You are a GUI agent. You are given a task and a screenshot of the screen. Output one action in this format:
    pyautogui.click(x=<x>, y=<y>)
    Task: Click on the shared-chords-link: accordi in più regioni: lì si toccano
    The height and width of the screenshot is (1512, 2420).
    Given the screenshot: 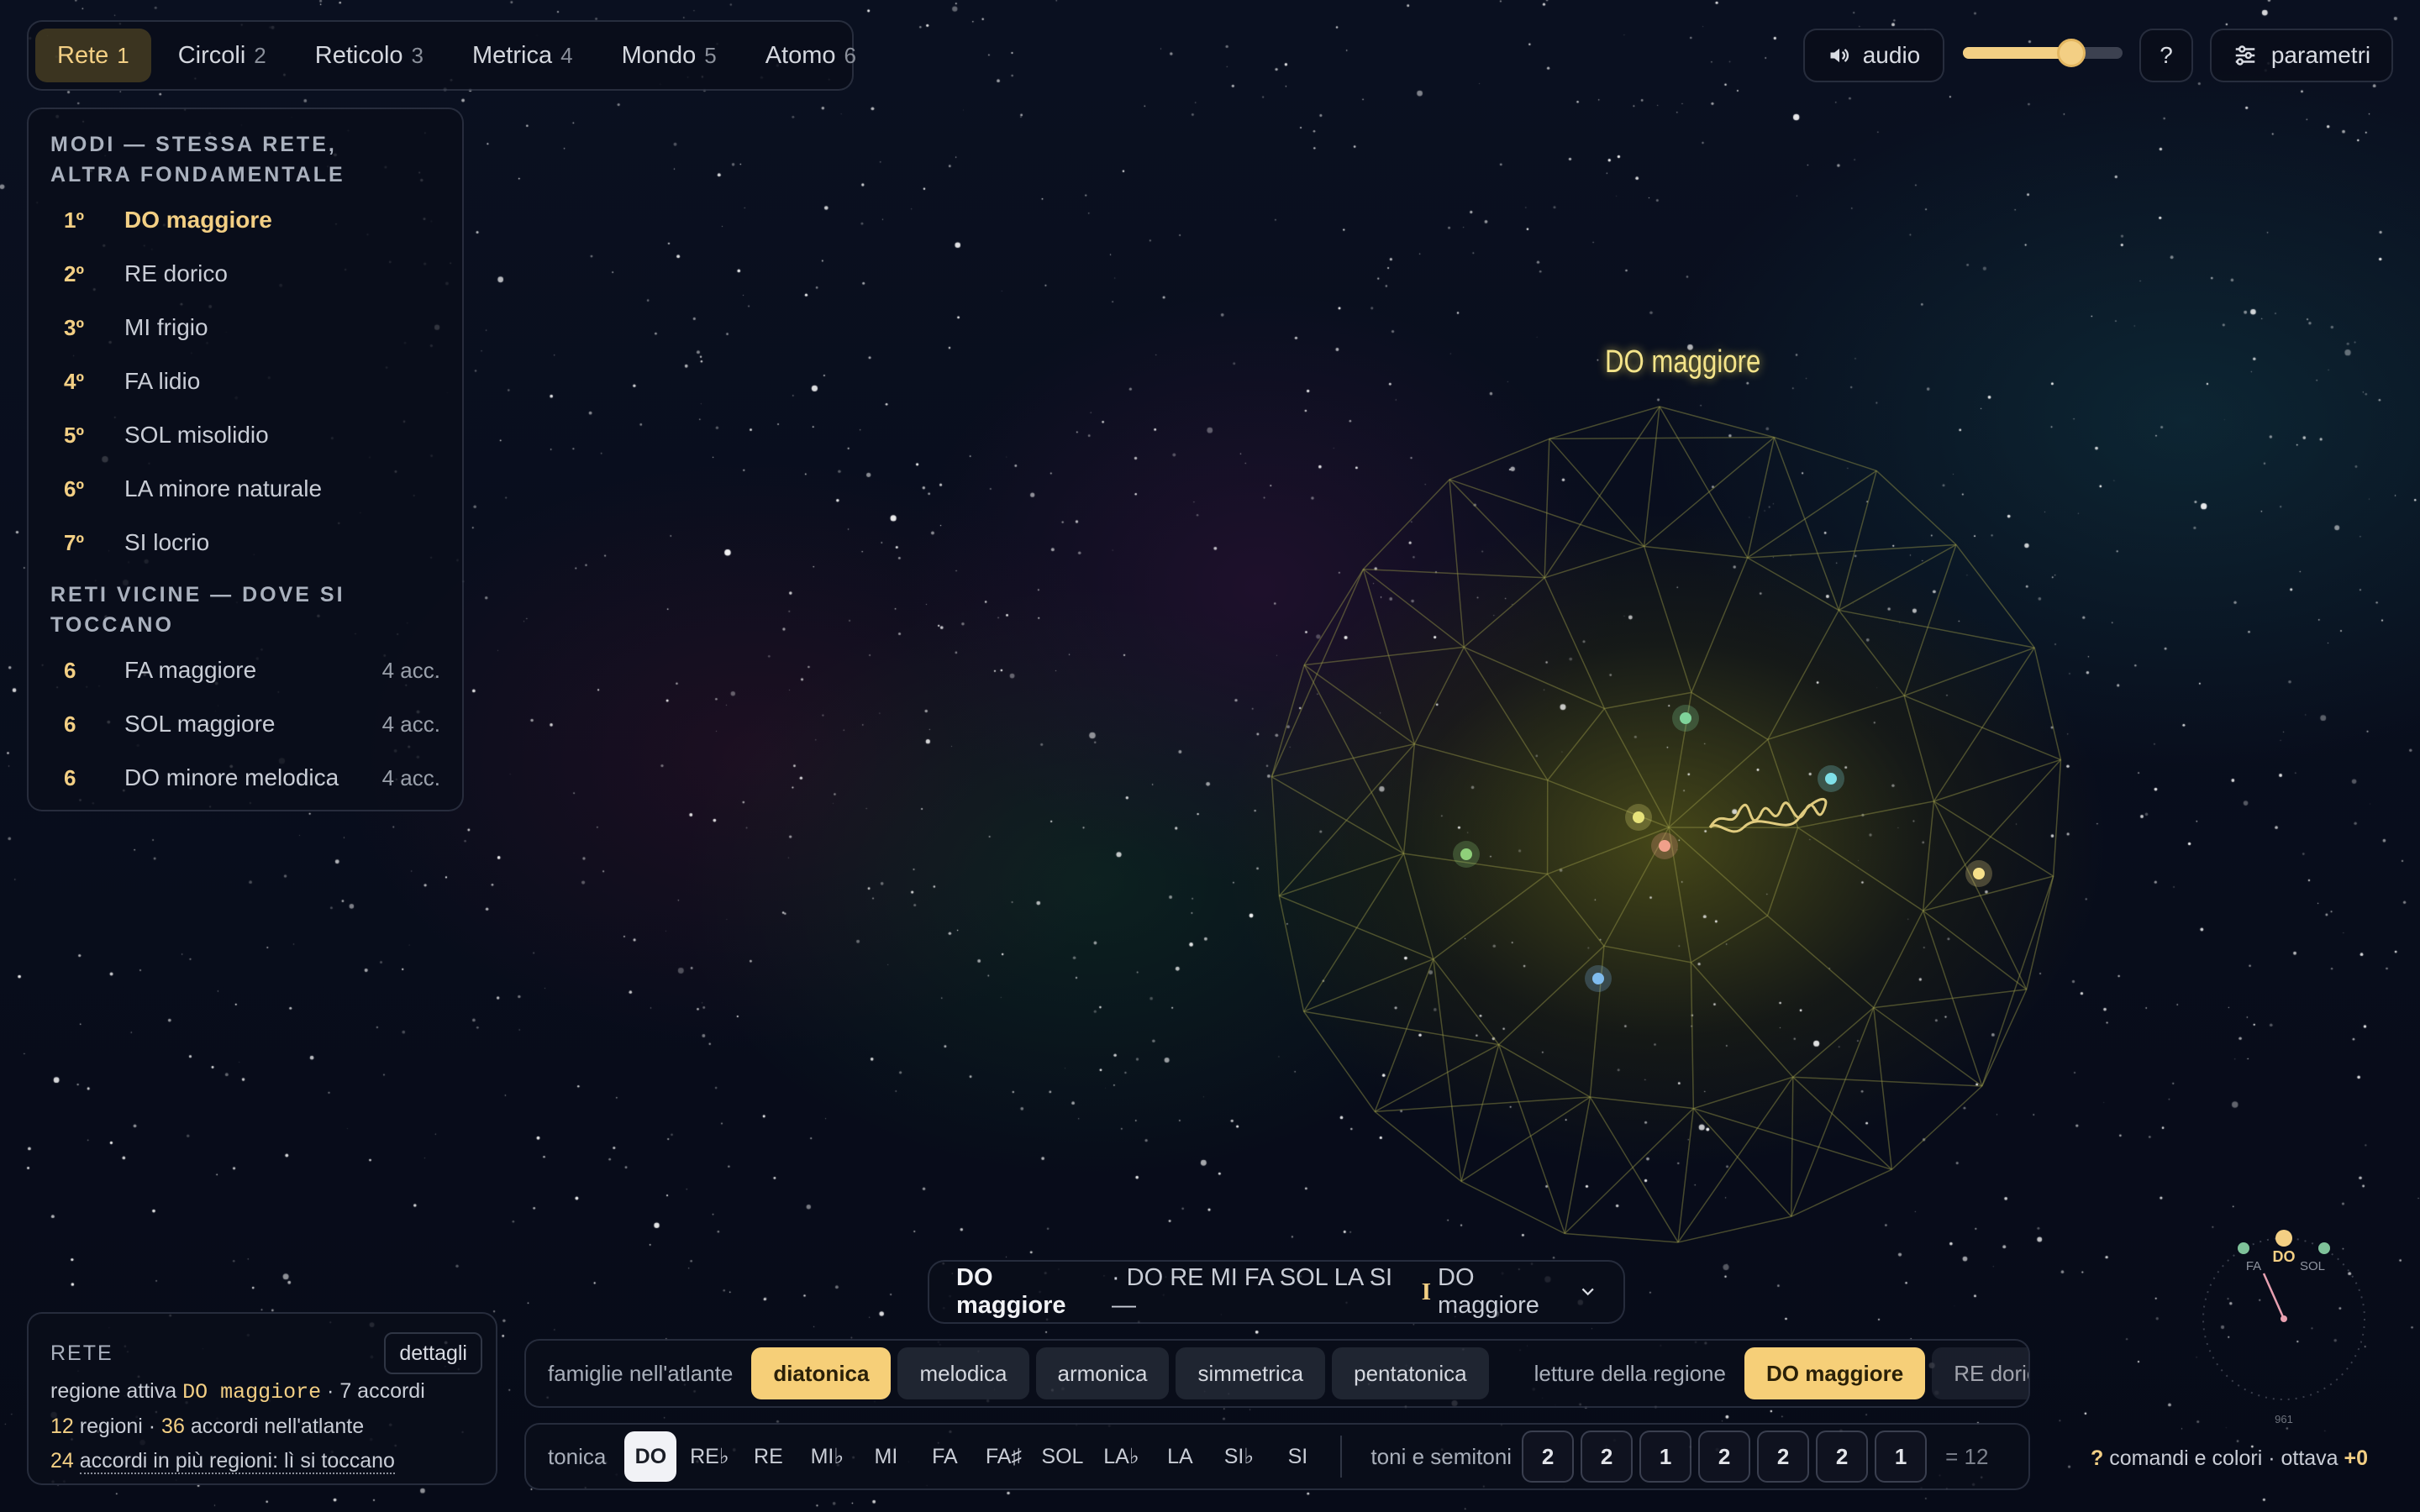 What is the action you would take?
    pyautogui.click(x=237, y=1461)
    